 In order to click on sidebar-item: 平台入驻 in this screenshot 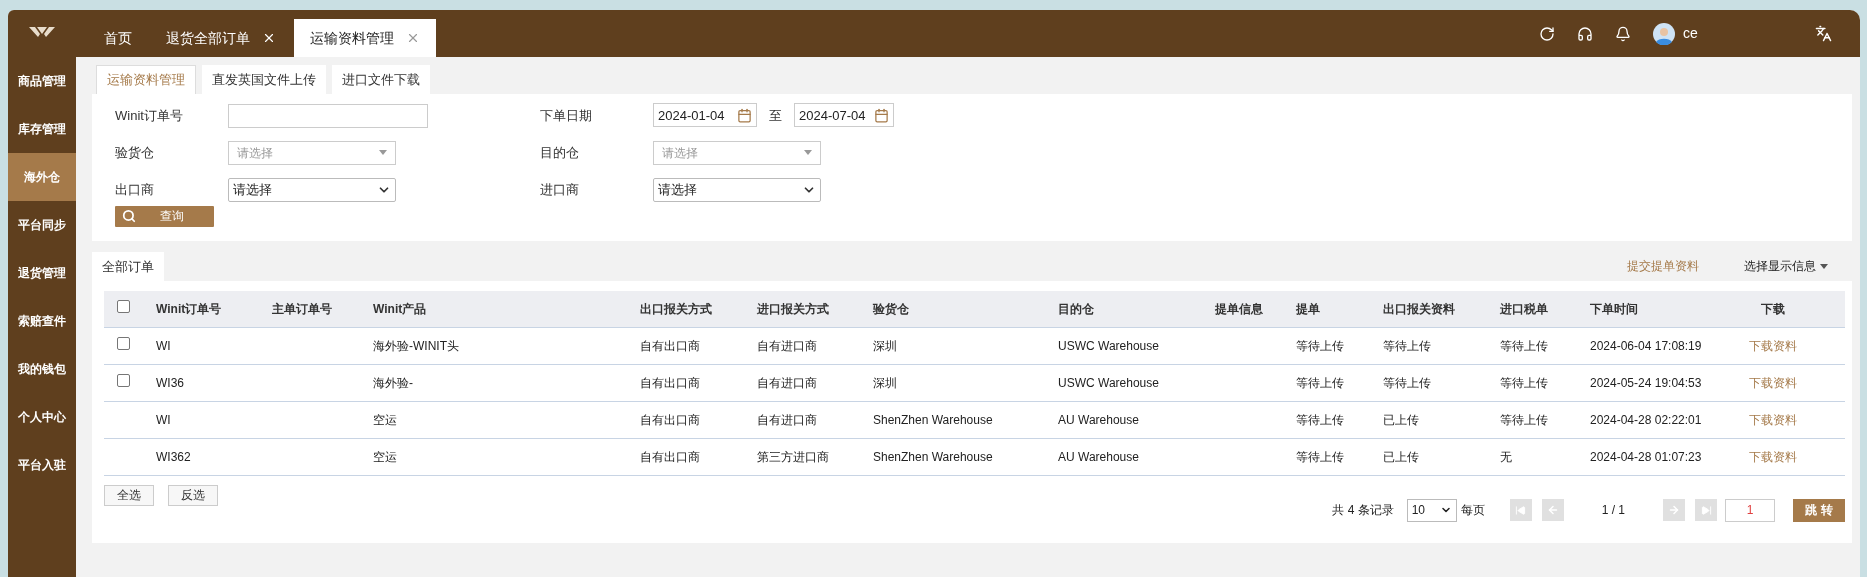, I will do `click(42, 465)`.